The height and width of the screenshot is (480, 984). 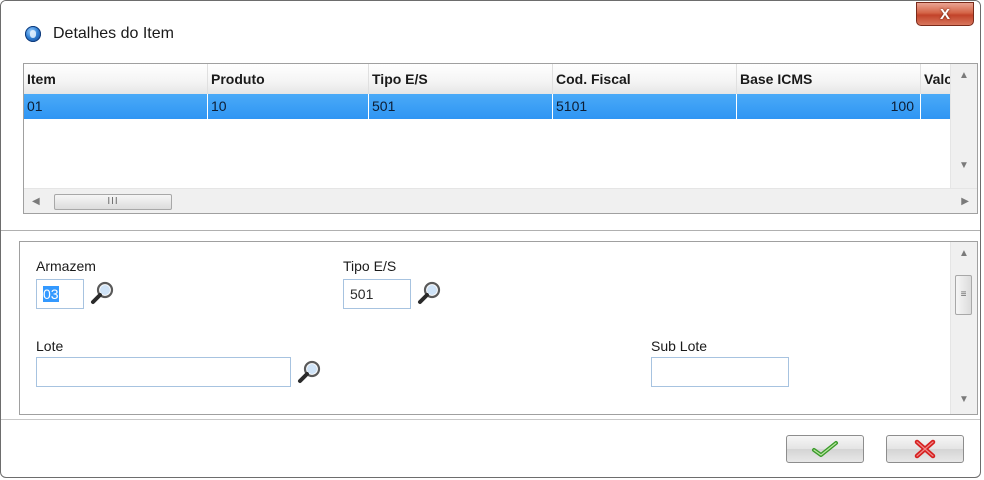 I want to click on scroll-thumb: ≡, so click(x=963, y=295).